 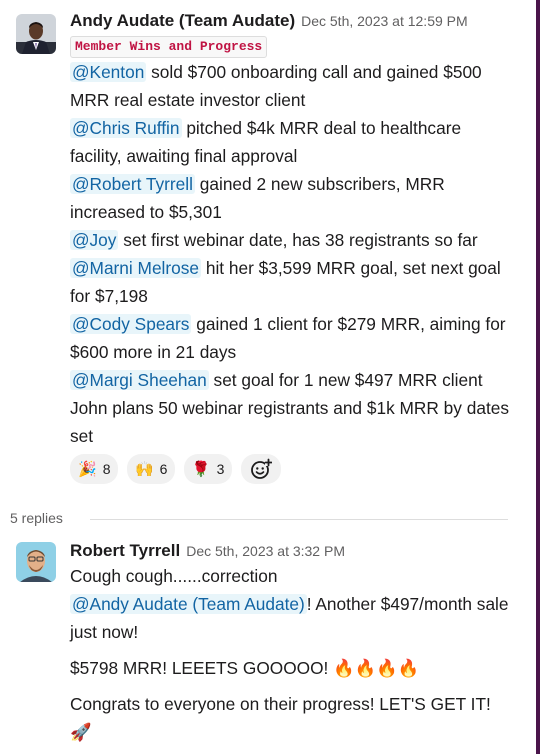 I want to click on divider-line, so click(x=299, y=519).